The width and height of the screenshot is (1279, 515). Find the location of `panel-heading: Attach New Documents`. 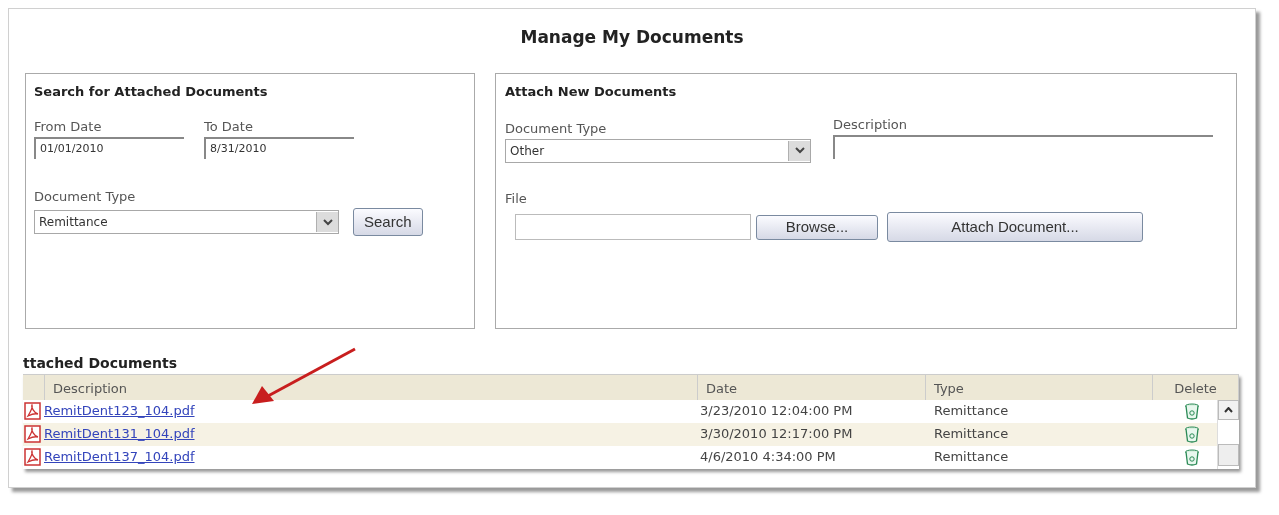

panel-heading: Attach New Documents is located at coordinates (591, 91).